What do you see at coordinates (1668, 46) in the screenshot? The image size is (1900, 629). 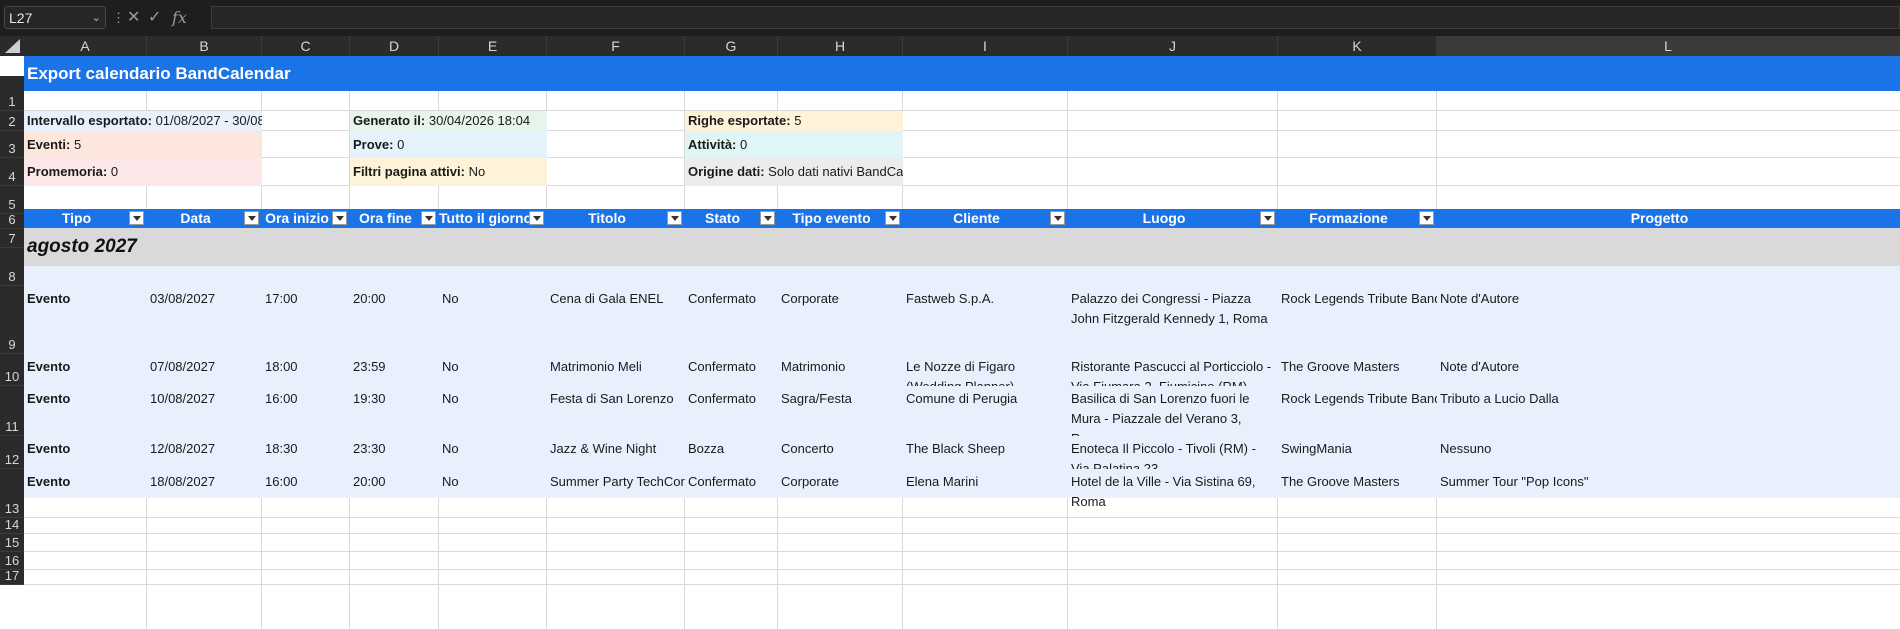 I see `column-header-l: L` at bounding box center [1668, 46].